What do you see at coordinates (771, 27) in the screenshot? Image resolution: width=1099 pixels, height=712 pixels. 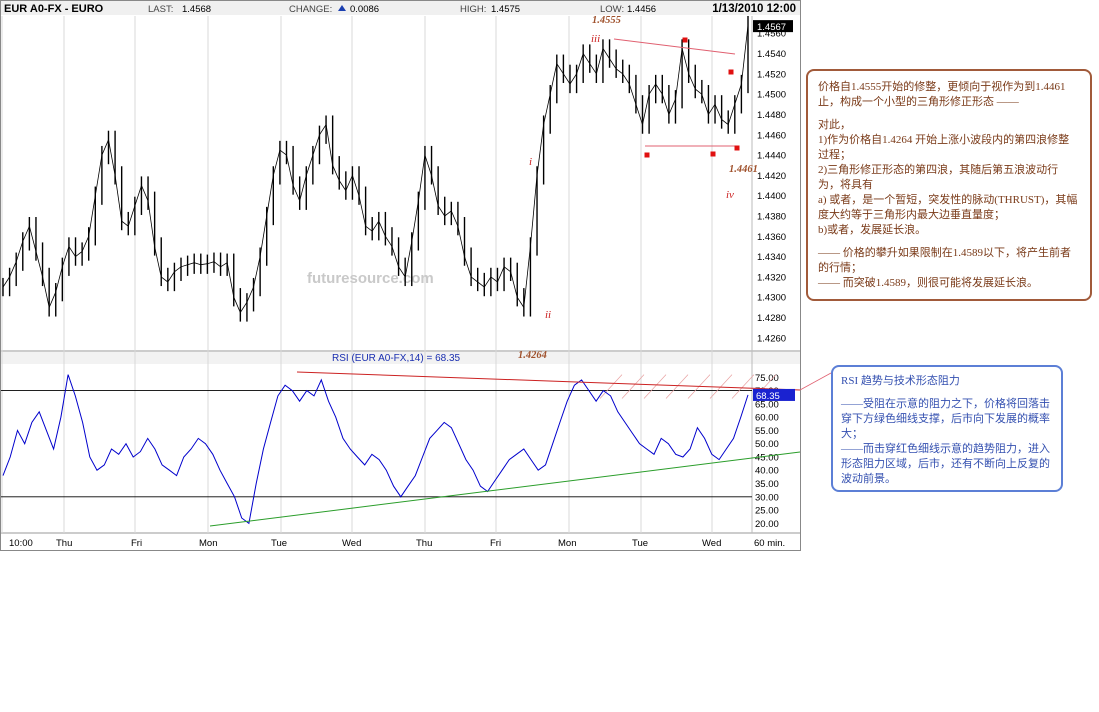 I see `last-price-label: 1.4567` at bounding box center [771, 27].